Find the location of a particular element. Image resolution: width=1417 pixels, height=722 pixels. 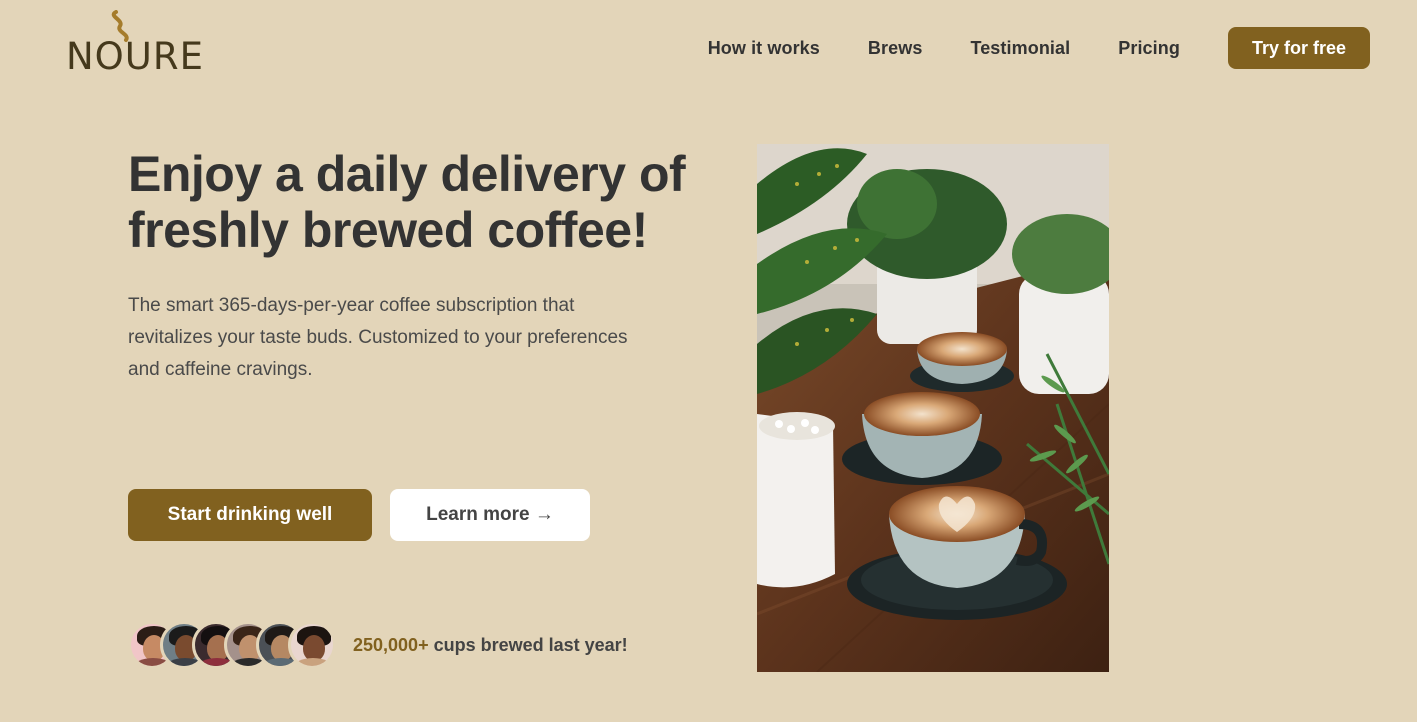

social-proof: 250,000+ cups brewed last year! is located at coordinates (378, 645).